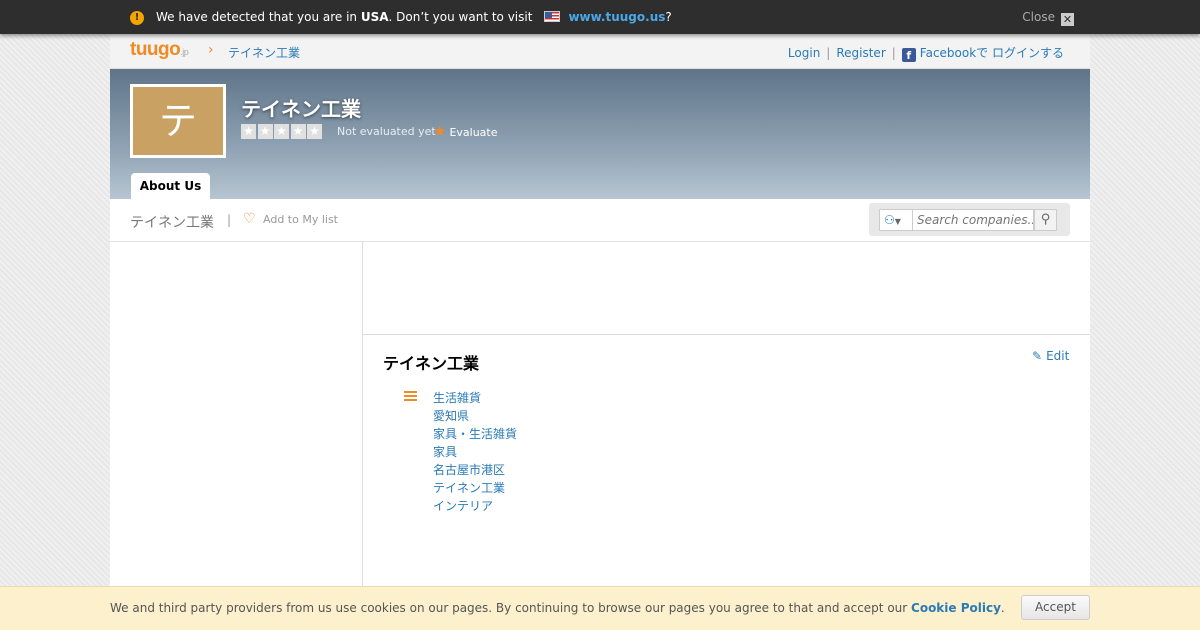 The height and width of the screenshot is (630, 1200). I want to click on pencil-icon: ✎, so click(1037, 356).